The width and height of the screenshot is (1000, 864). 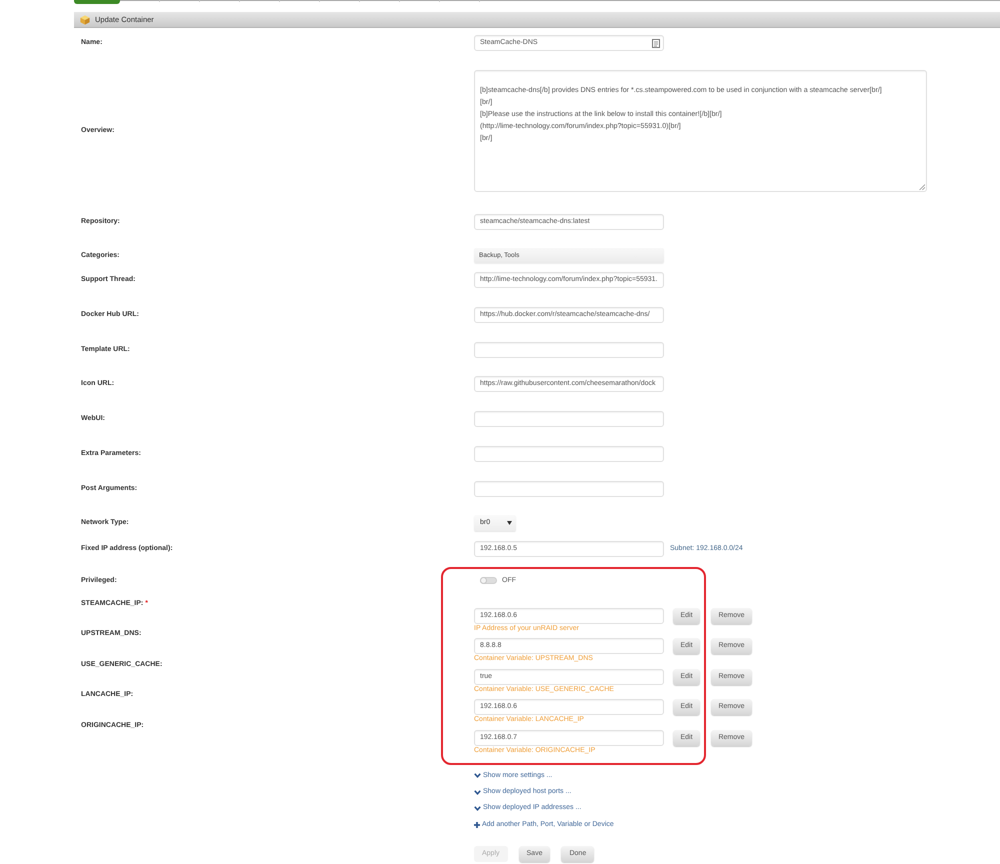 I want to click on plus-icon, so click(x=477, y=825).